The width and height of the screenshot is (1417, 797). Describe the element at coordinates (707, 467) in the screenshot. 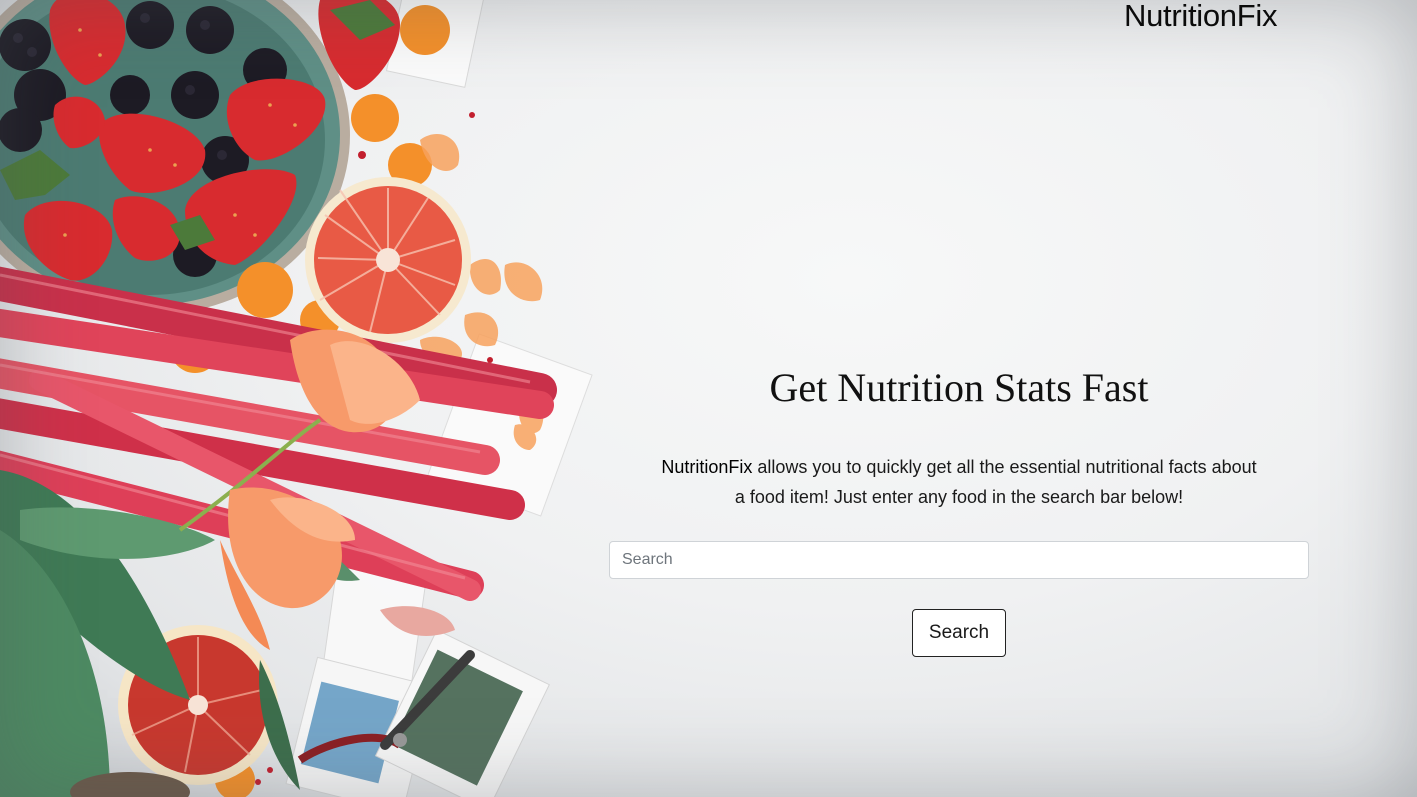

I see `description-brand: NutritionFix` at that location.